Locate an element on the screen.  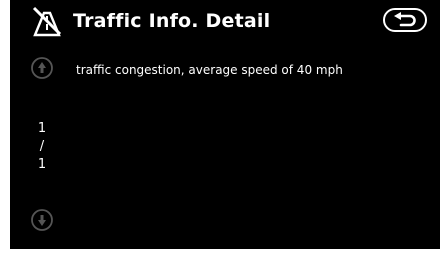
back-button is located at coordinates (405, 20).